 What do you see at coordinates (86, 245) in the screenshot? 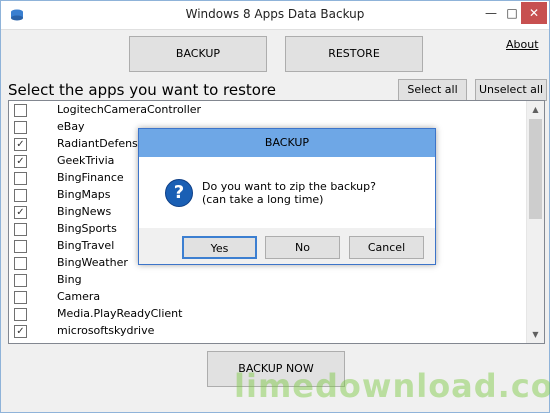
I see `app-label: BingTravel` at bounding box center [86, 245].